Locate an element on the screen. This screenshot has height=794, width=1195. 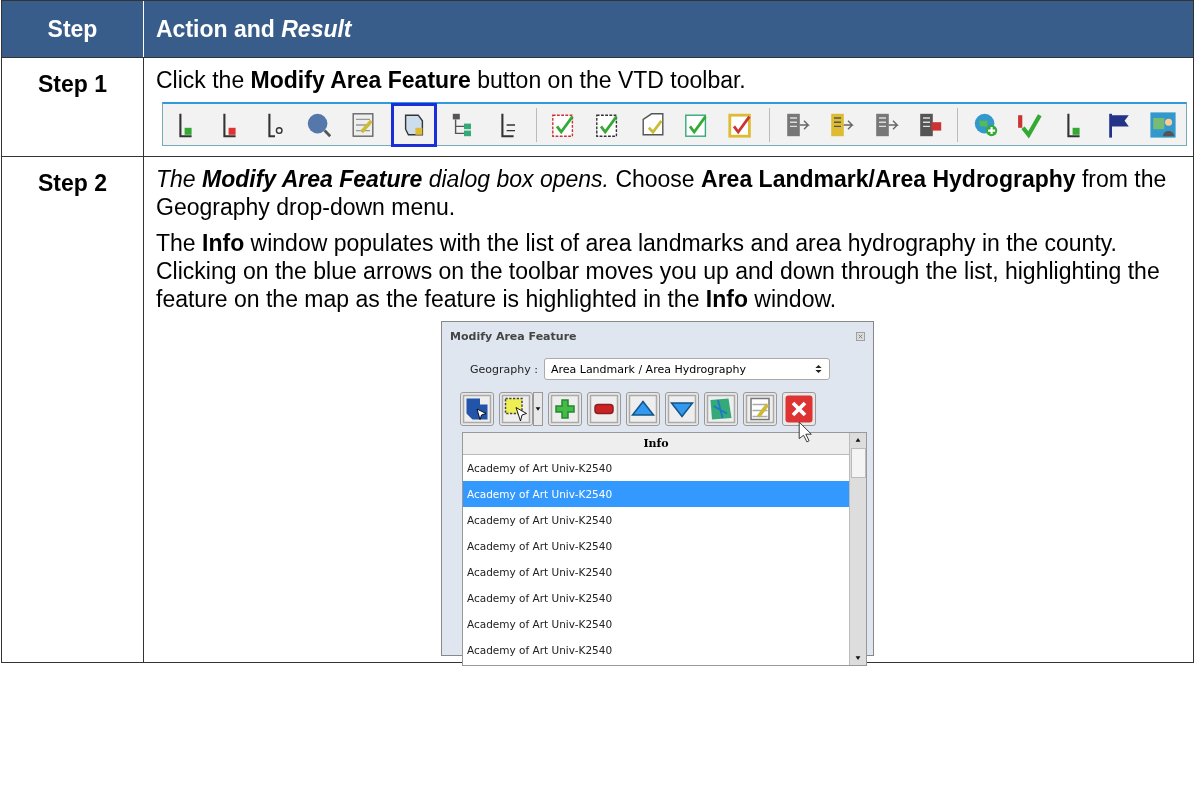
step-label: Step 1 is located at coordinates (72, 84).